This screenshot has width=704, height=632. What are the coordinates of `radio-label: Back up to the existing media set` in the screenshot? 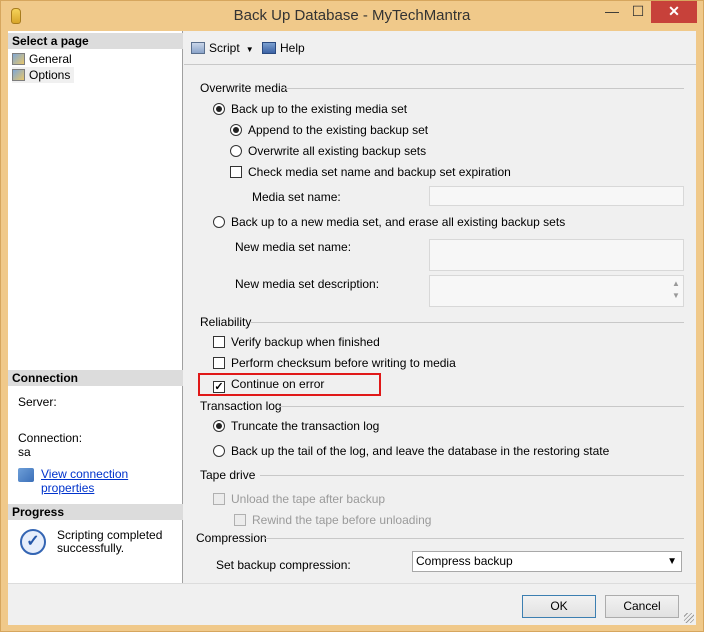 It's located at (319, 109).